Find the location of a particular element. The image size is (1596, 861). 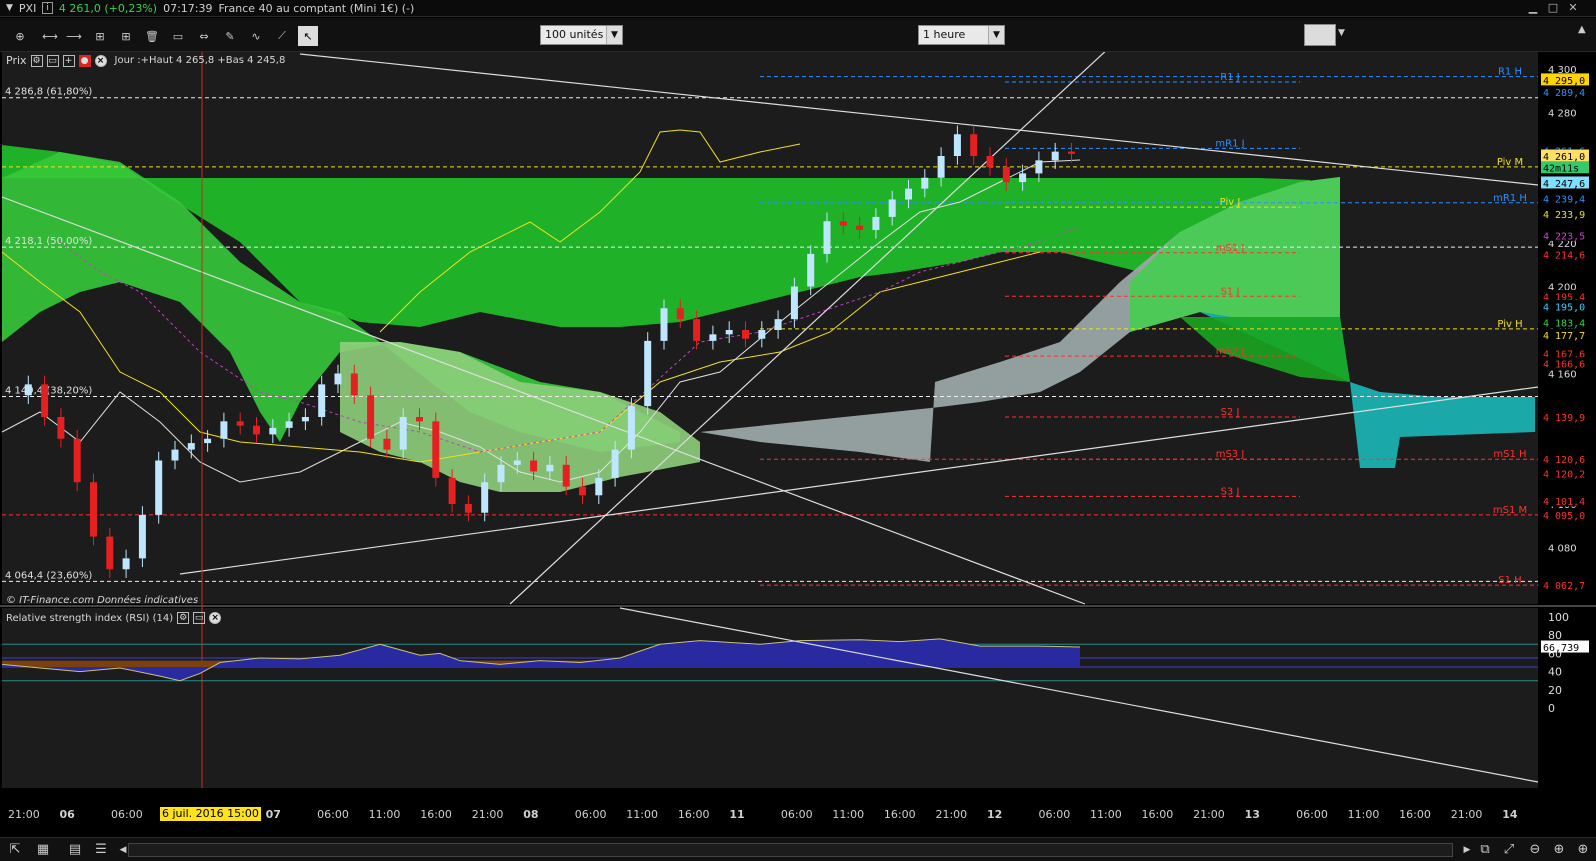

cursor-icon: ⊕ is located at coordinates (20, 36).